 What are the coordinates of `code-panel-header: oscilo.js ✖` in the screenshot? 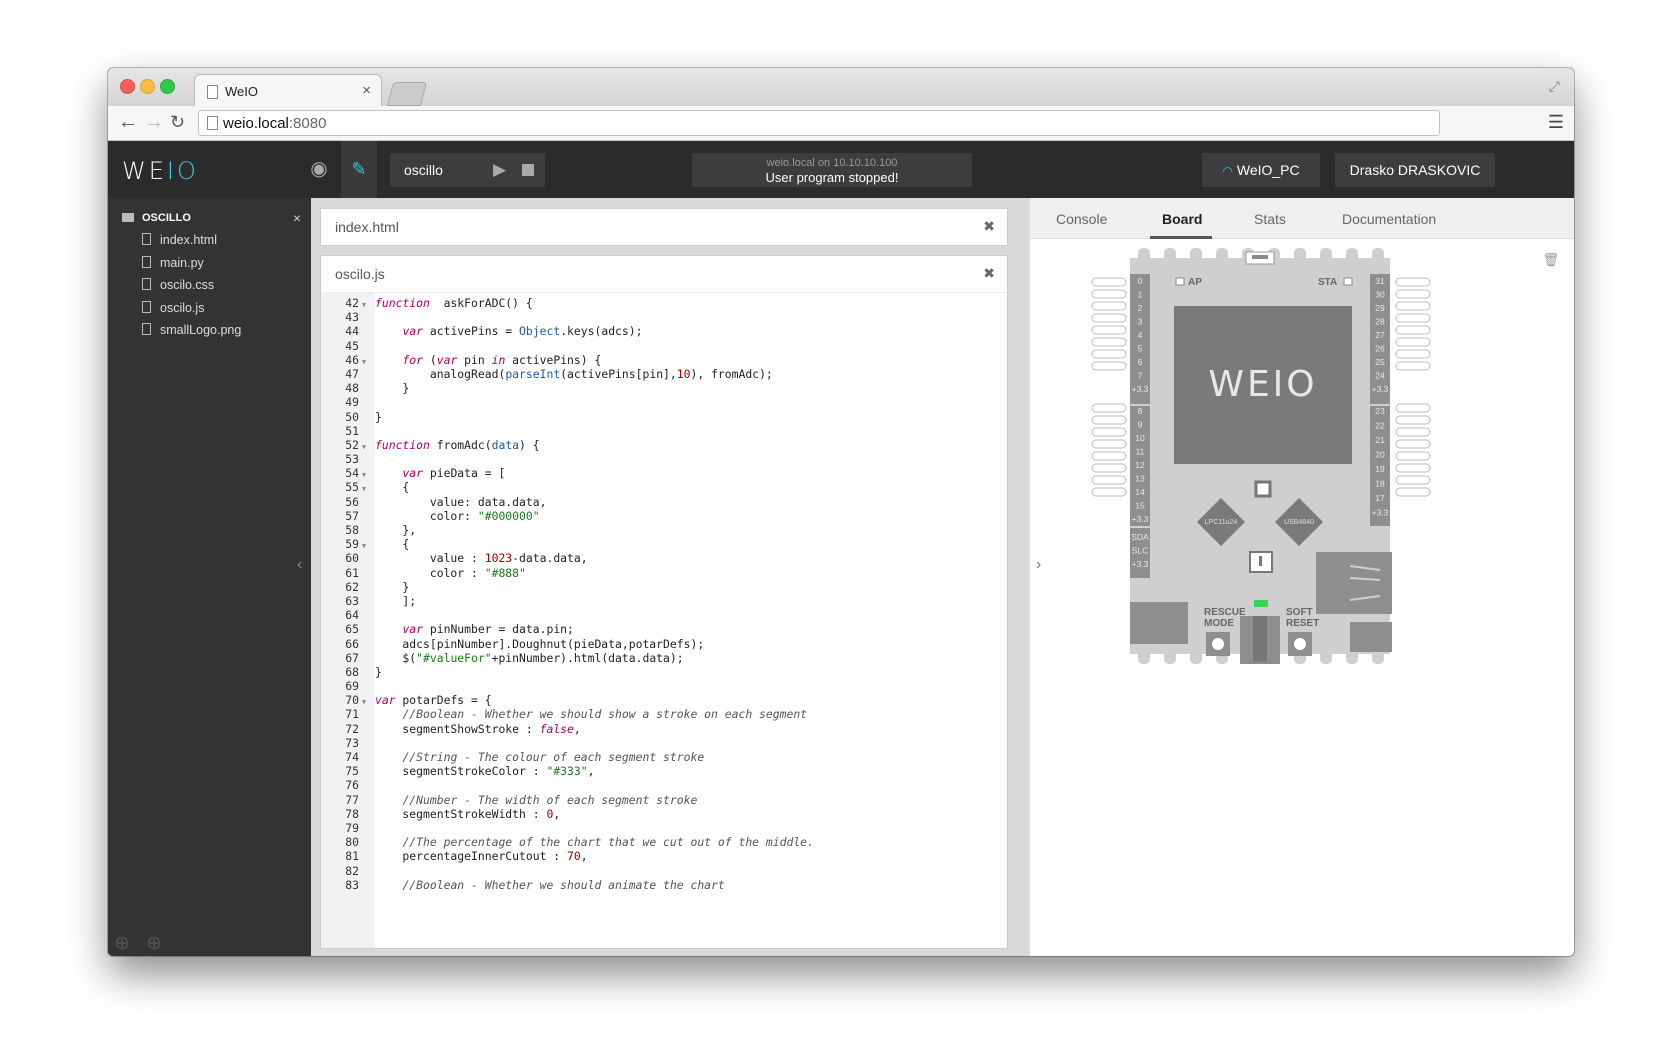 It's located at (664, 274).